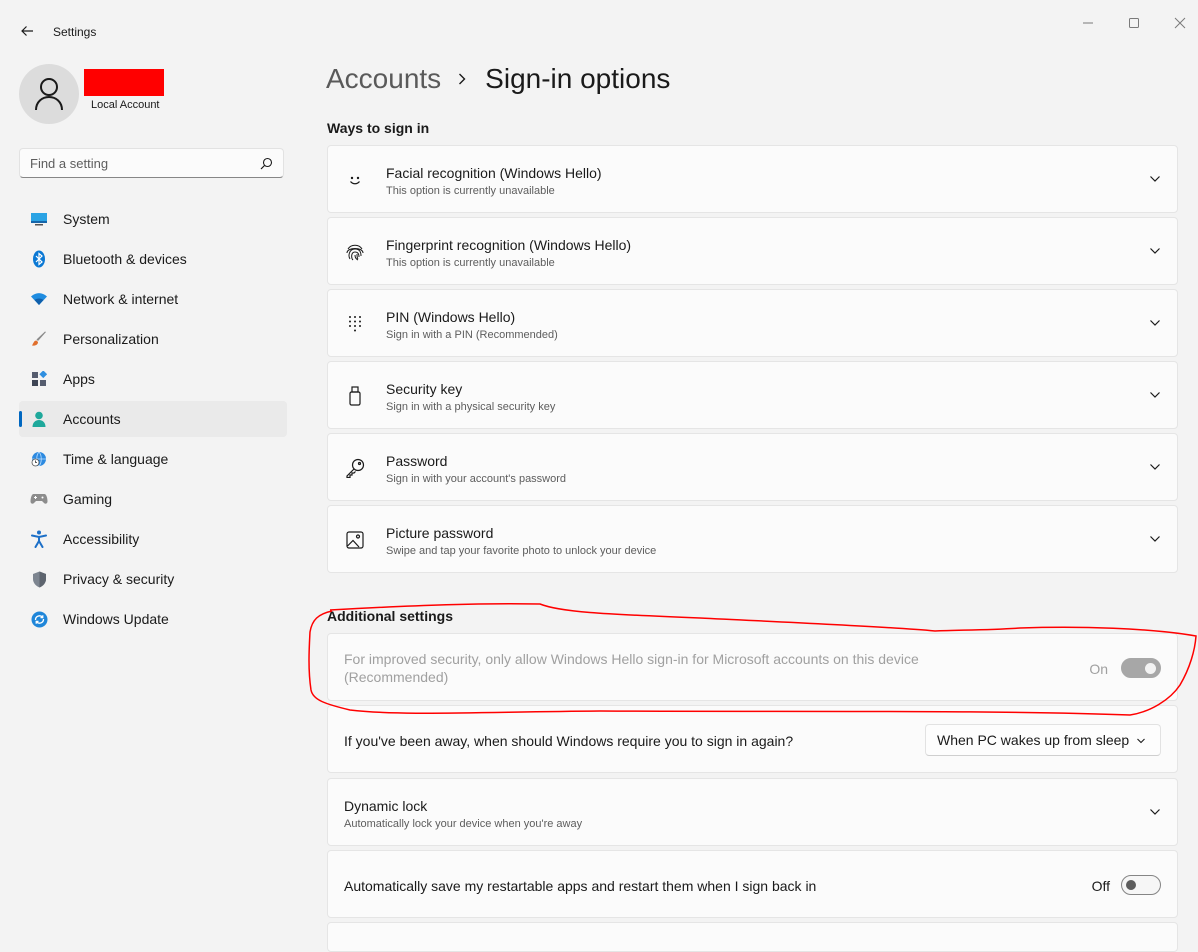  Describe the element at coordinates (119, 579) in the screenshot. I see `sidebar-item-label: Privacy & security` at that location.